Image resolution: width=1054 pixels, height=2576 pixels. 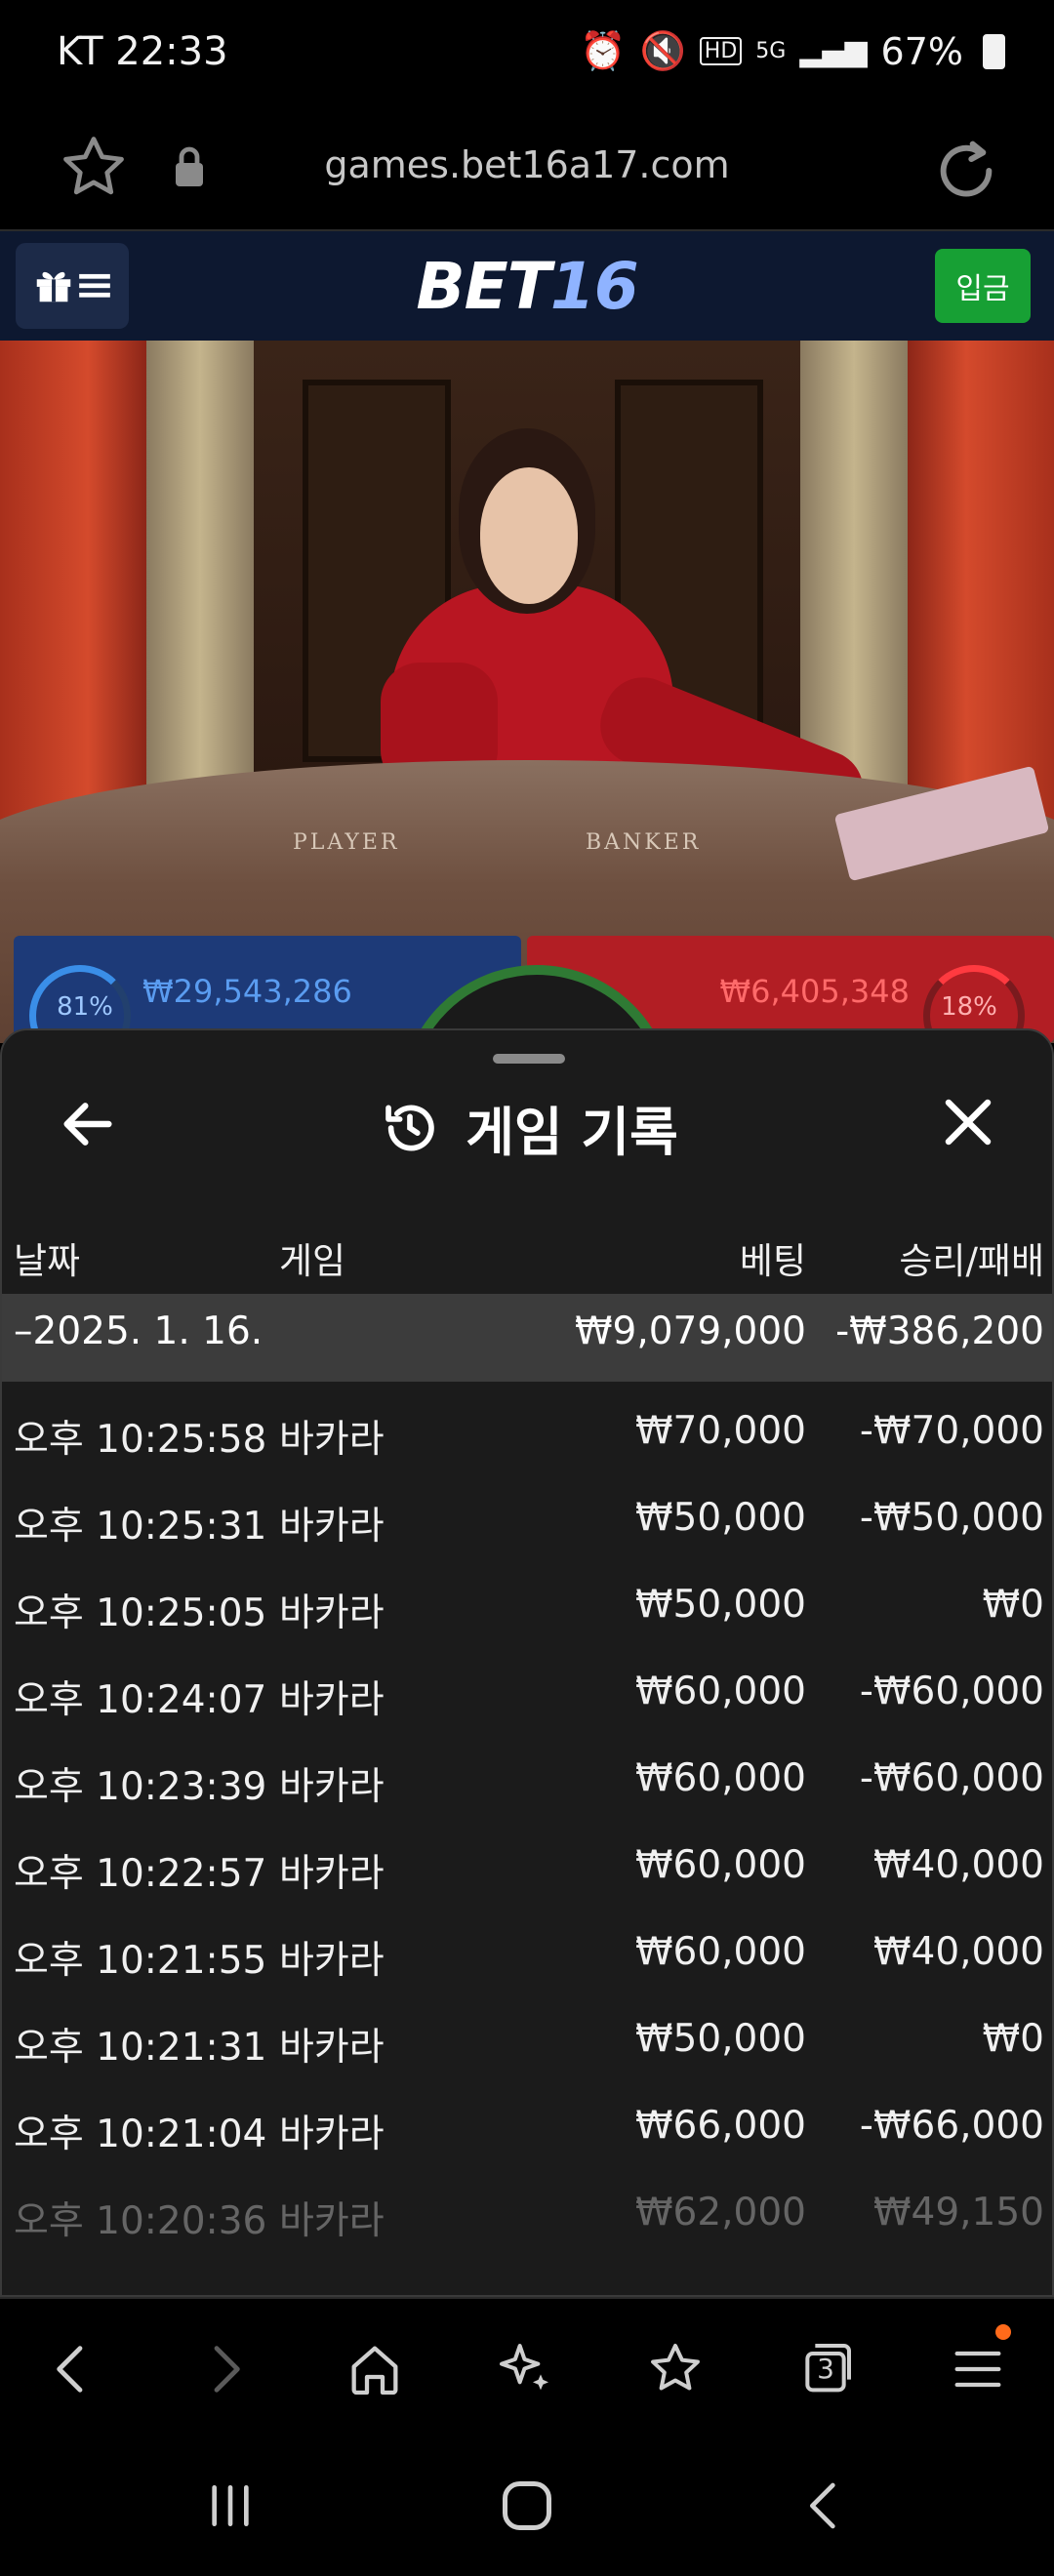 What do you see at coordinates (969, 1007) in the screenshot?
I see `banker-percent: 18%` at bounding box center [969, 1007].